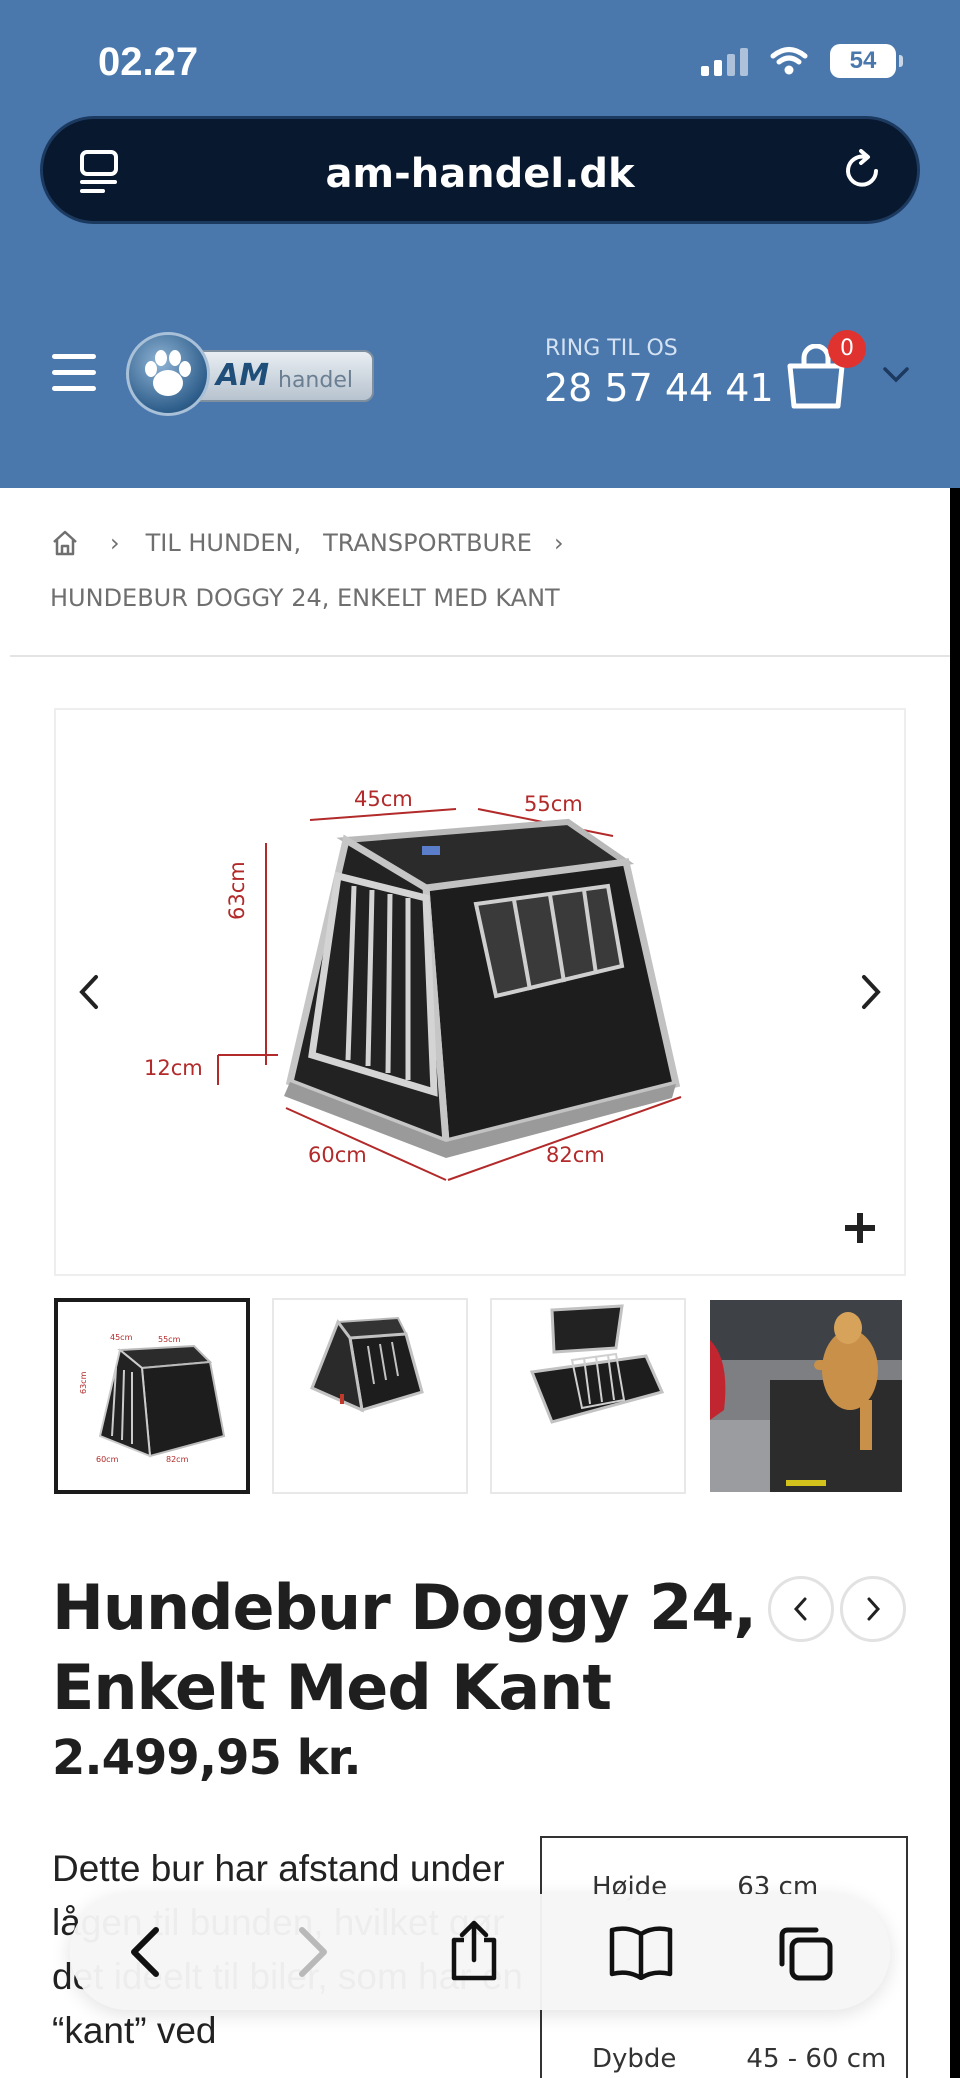 The width and height of the screenshot is (960, 2078). What do you see at coordinates (789, 61) in the screenshot?
I see `wifi-icon` at bounding box center [789, 61].